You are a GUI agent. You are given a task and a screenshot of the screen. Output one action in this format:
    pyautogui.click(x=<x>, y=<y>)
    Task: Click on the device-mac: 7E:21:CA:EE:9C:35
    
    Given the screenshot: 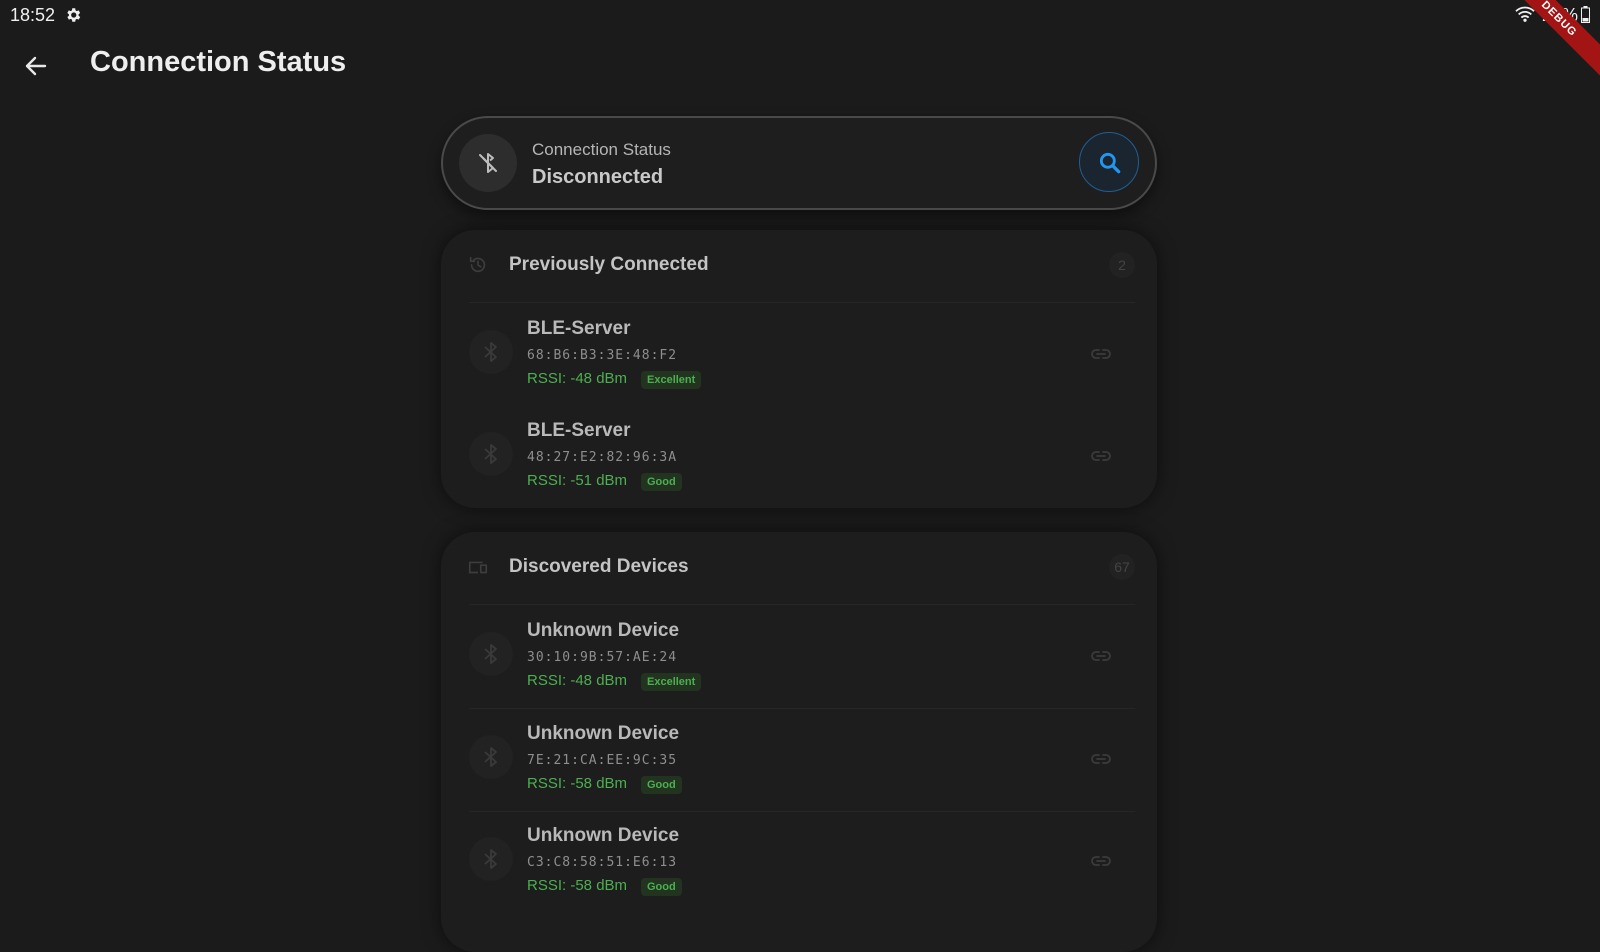 What is the action you would take?
    pyautogui.click(x=602, y=760)
    